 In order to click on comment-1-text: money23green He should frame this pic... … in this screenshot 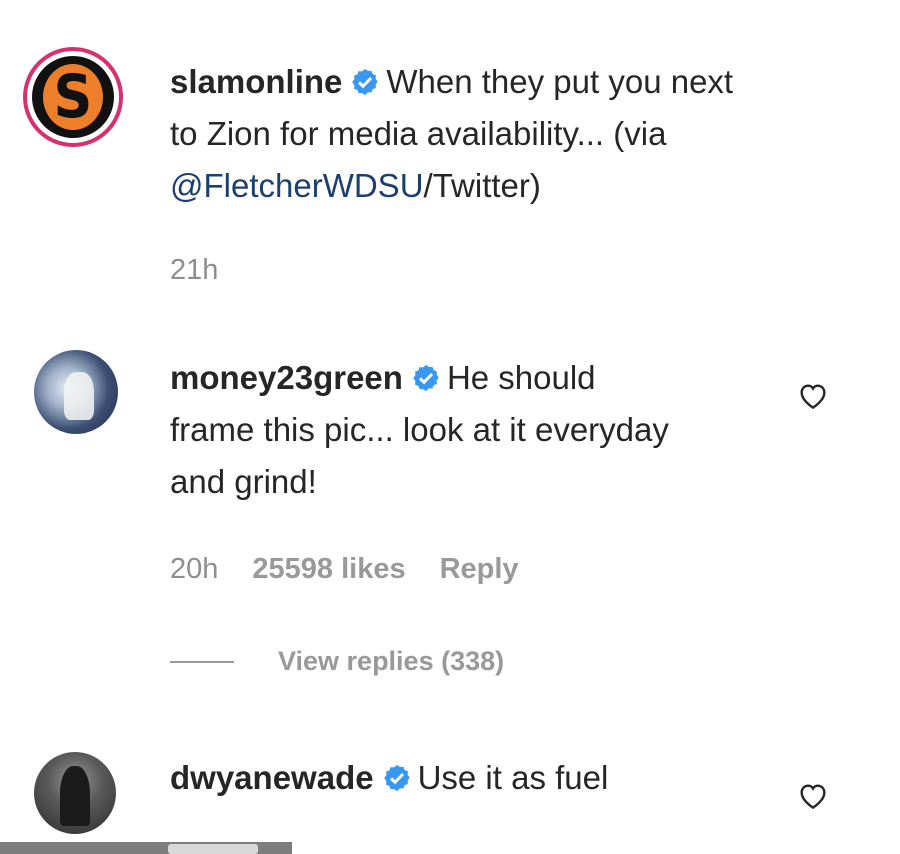, I will do `click(419, 430)`.